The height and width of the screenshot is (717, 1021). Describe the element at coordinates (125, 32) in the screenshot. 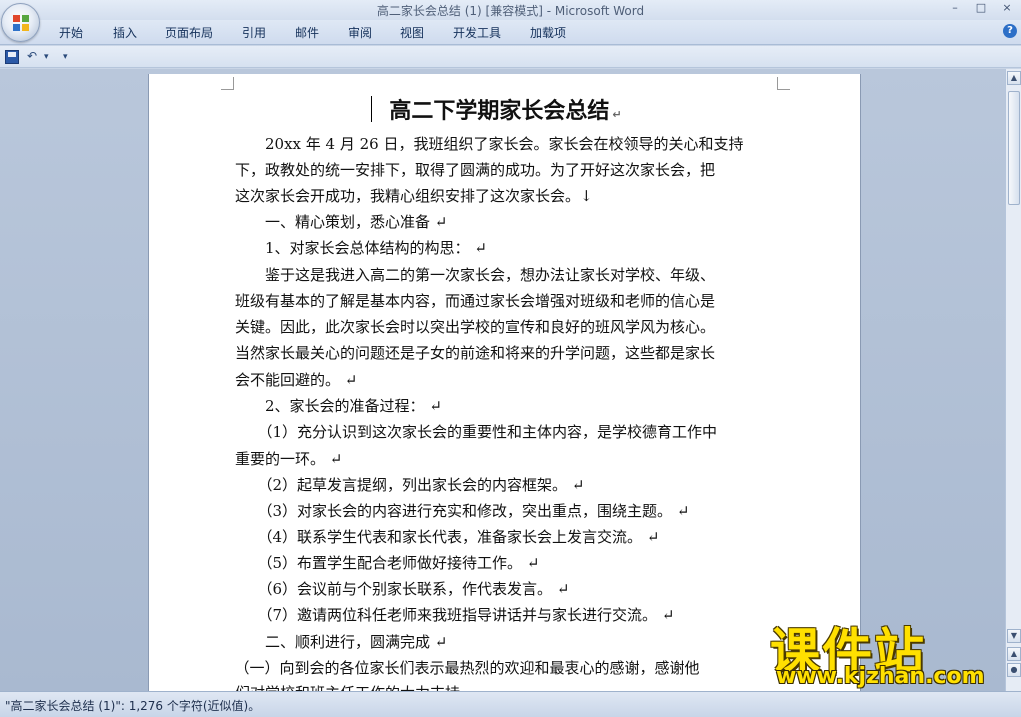

I see `tab-insert: 插入` at that location.